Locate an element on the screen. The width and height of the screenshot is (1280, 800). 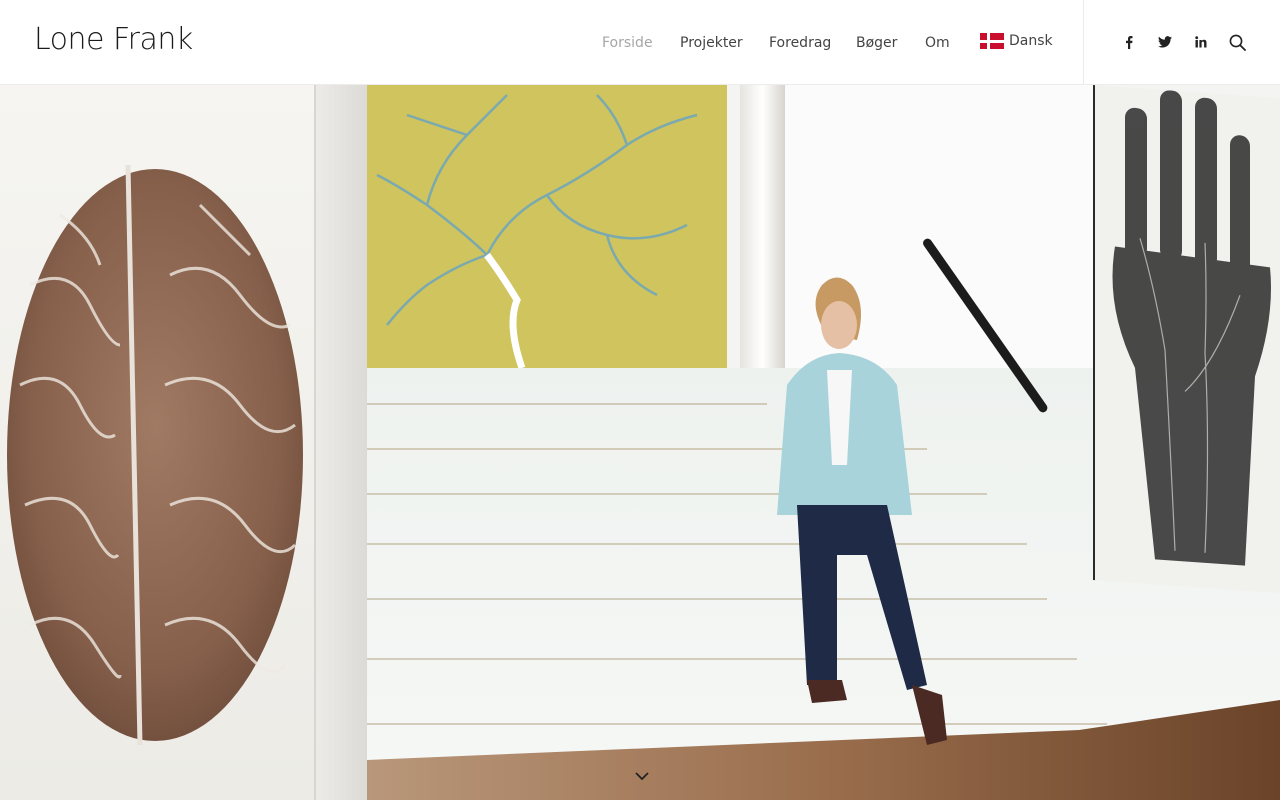
scroll-down-button is located at coordinates (642, 776).